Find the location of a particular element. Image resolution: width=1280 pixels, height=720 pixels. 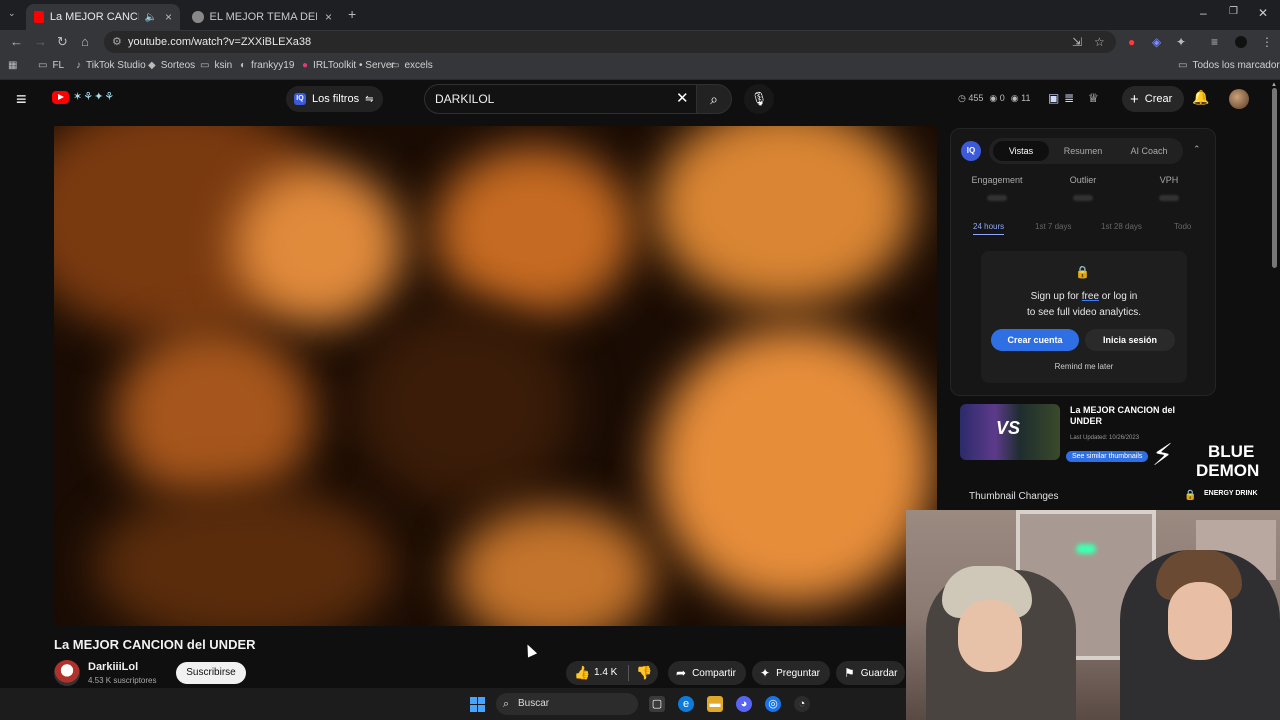

taskbar-search: ⌕ Buscar is located at coordinates (567, 704).